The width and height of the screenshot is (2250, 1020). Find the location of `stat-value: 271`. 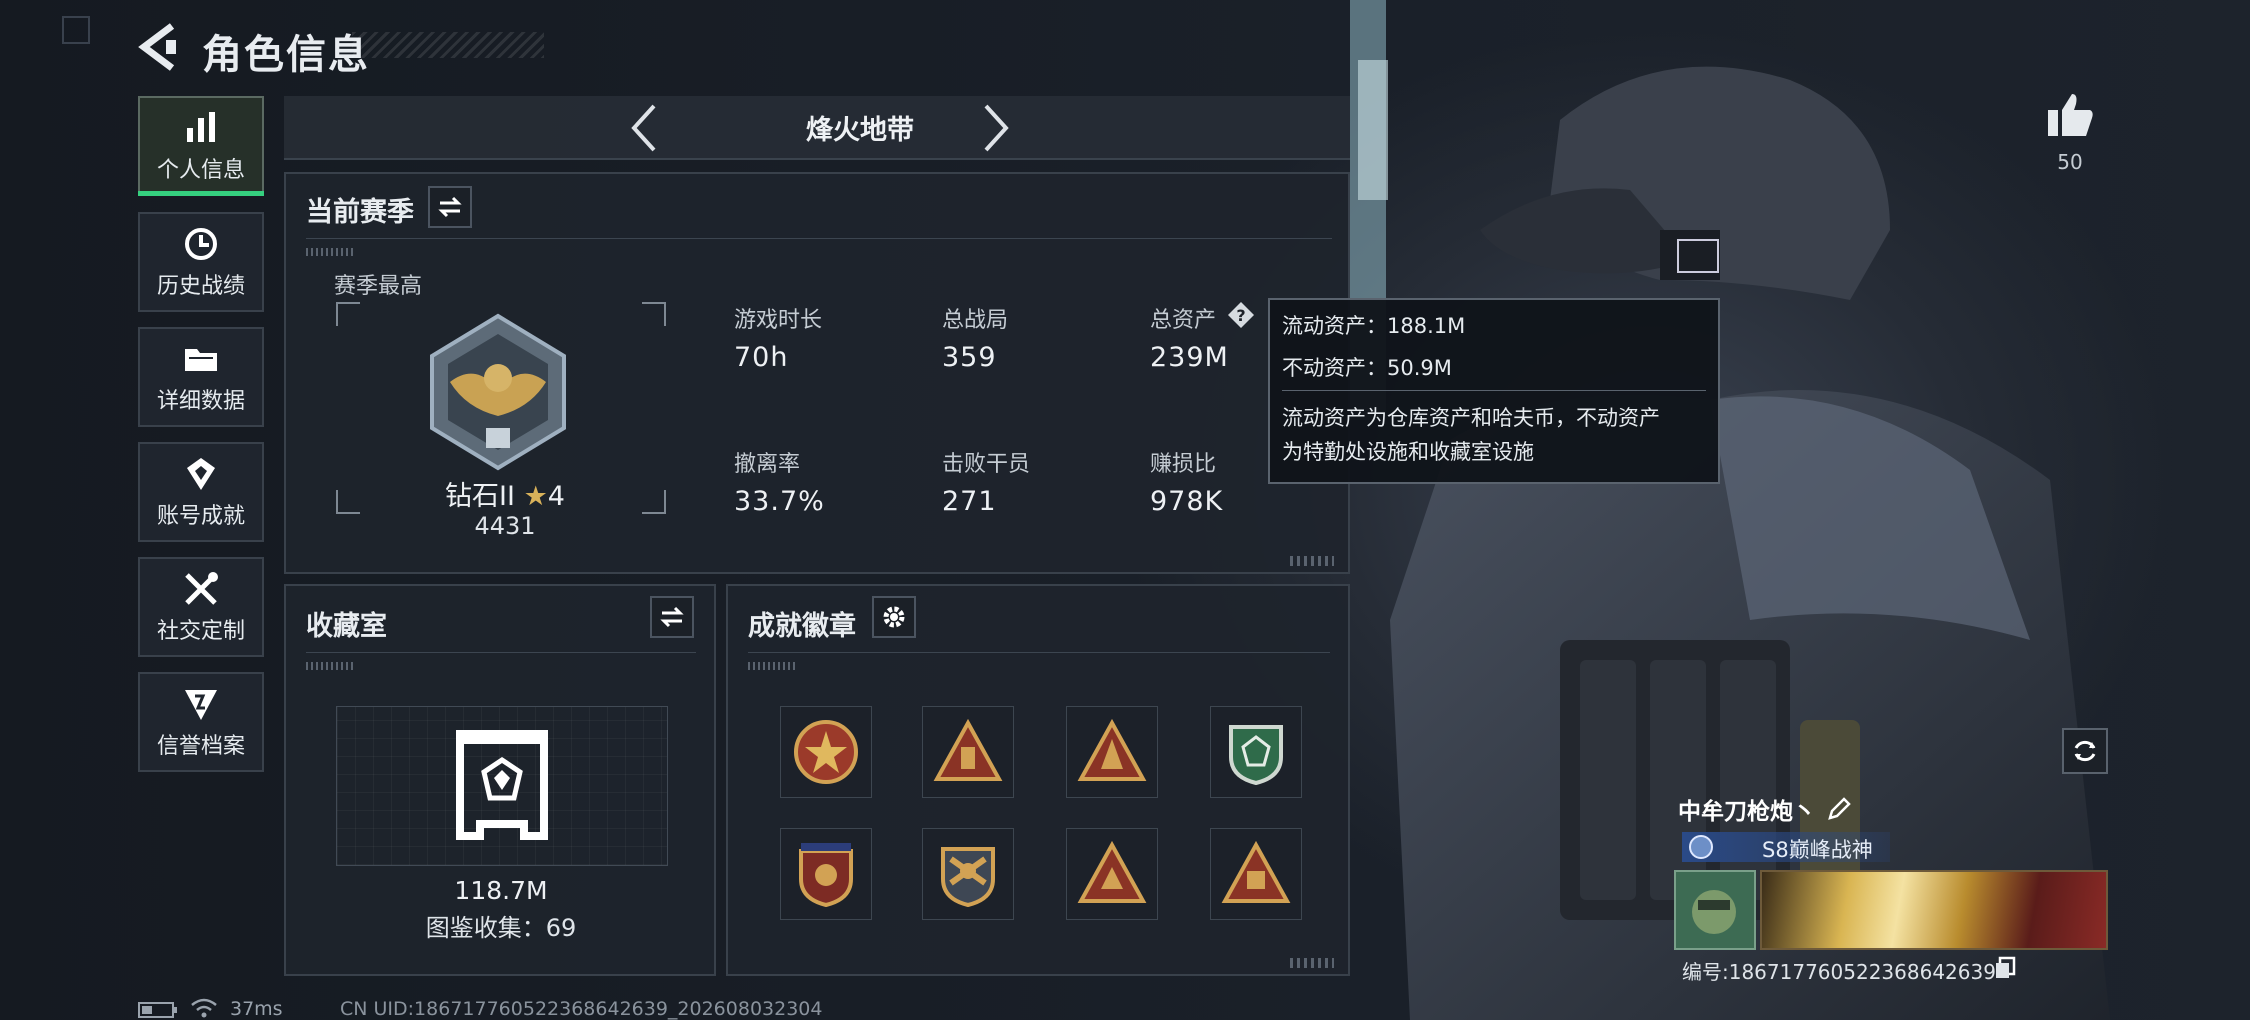

stat-value: 271 is located at coordinates (969, 501).